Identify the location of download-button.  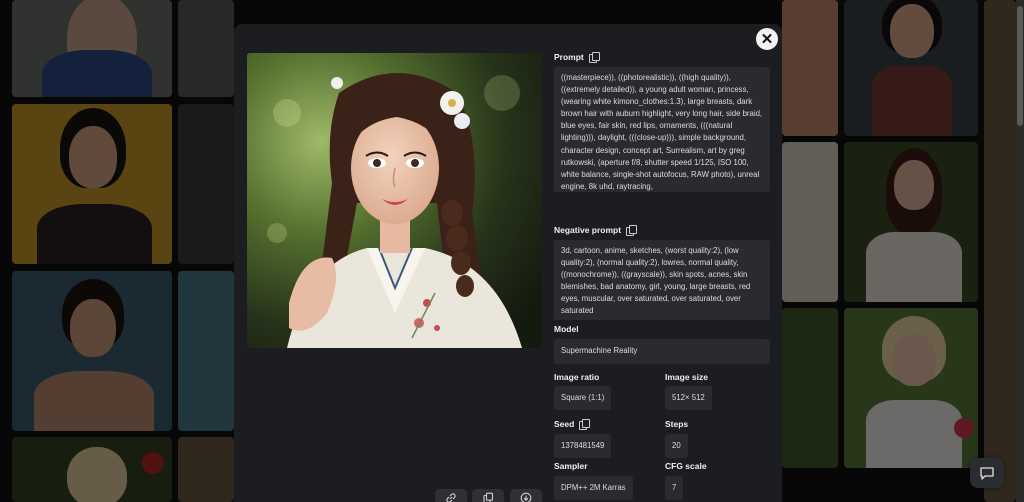
(526, 495).